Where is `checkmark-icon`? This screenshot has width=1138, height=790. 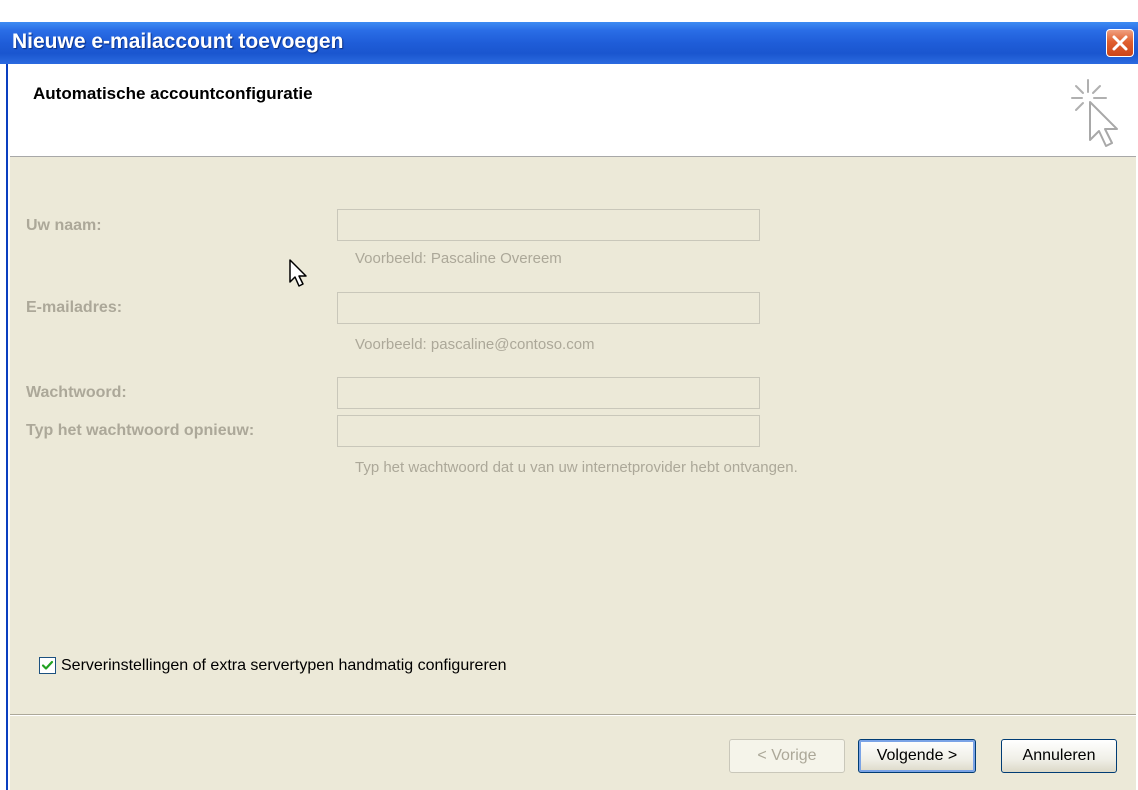 checkmark-icon is located at coordinates (47, 665).